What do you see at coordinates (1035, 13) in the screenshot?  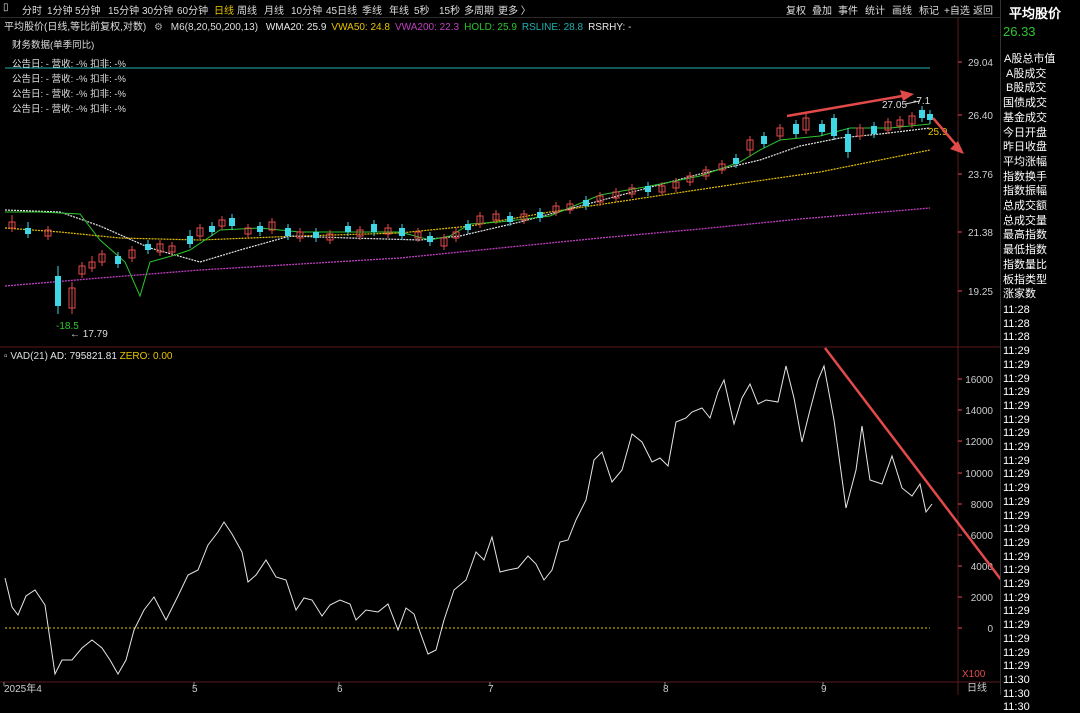 I see `panel-title: 平均股价` at bounding box center [1035, 13].